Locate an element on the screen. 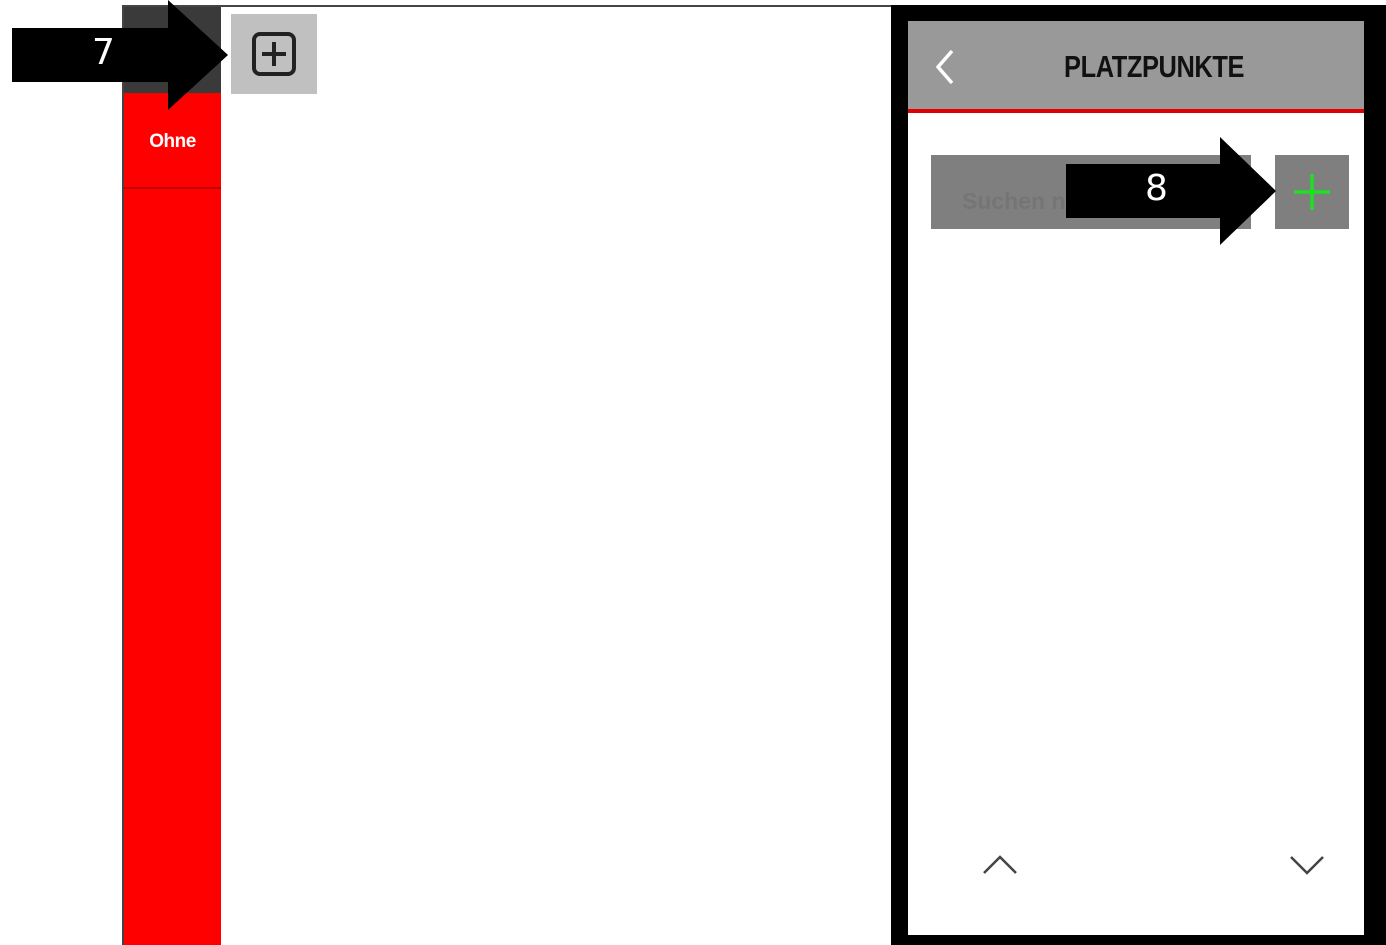 This screenshot has height=945, width=1386. chevron-up-icon is located at coordinates (1000, 864).